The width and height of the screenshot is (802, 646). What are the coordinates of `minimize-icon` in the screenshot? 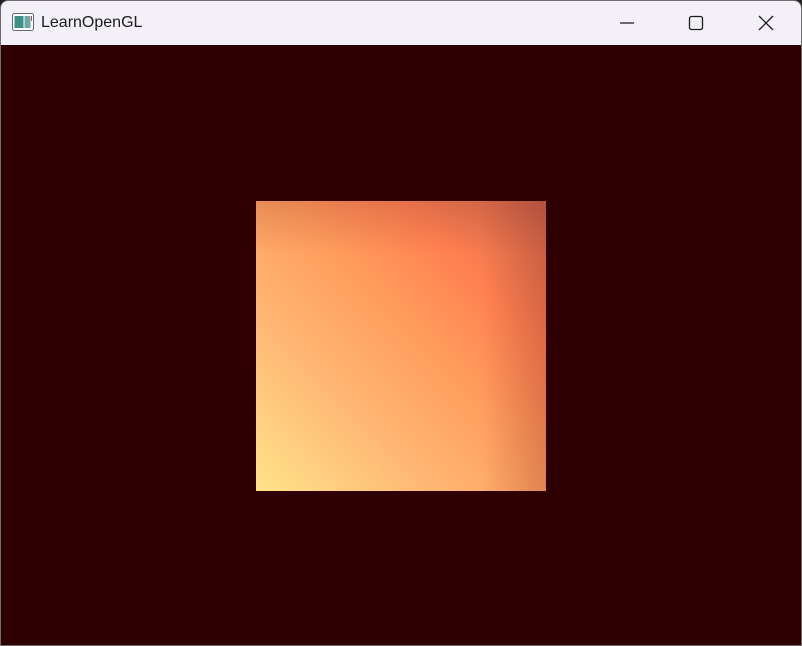 It's located at (627, 23).